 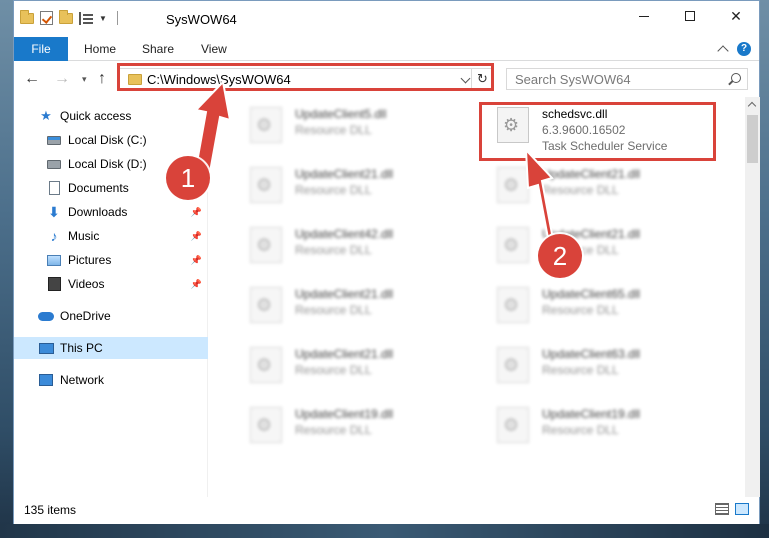 I want to click on sidebar-item-local-disk-c: Local Disk (C:), so click(x=111, y=140).